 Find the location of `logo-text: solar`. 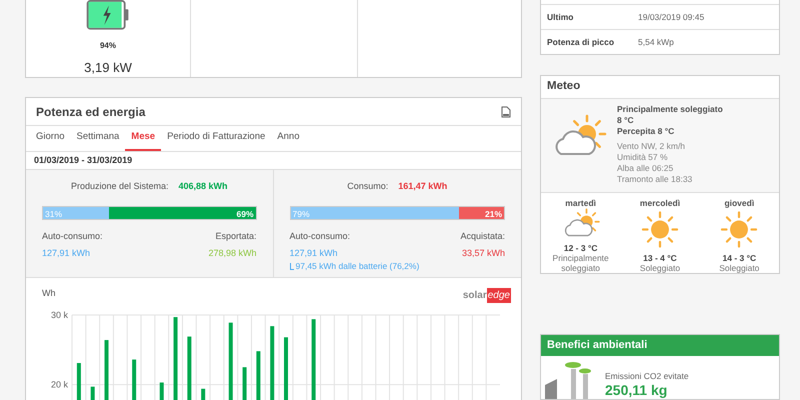

logo-text: solar is located at coordinates (474, 296).